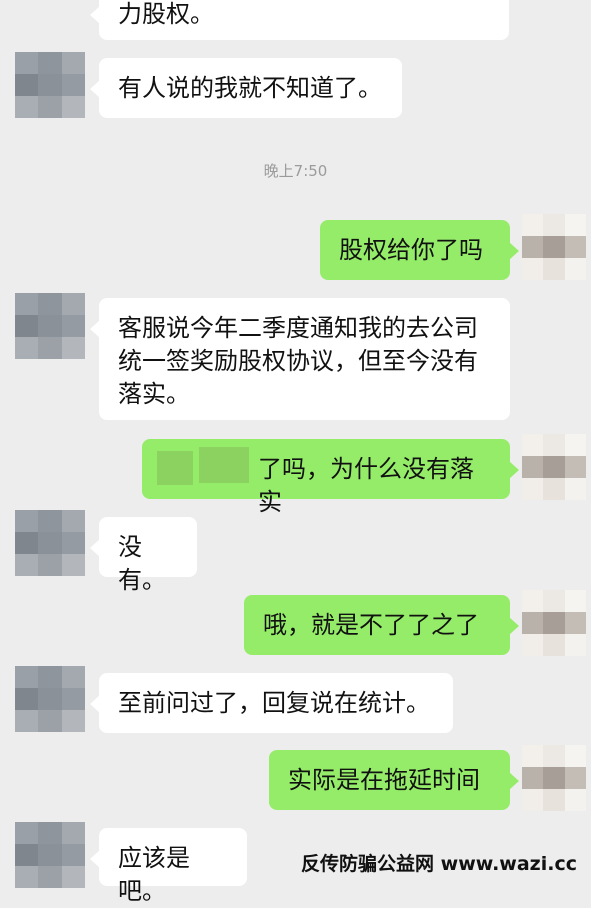  What do you see at coordinates (371, 625) in the screenshot?
I see `message-text: 哦，就是不了了之了` at bounding box center [371, 625].